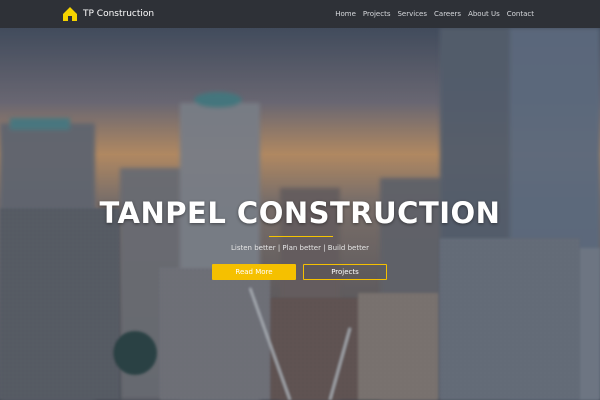  I want to click on nav-careers: Careers, so click(447, 14).